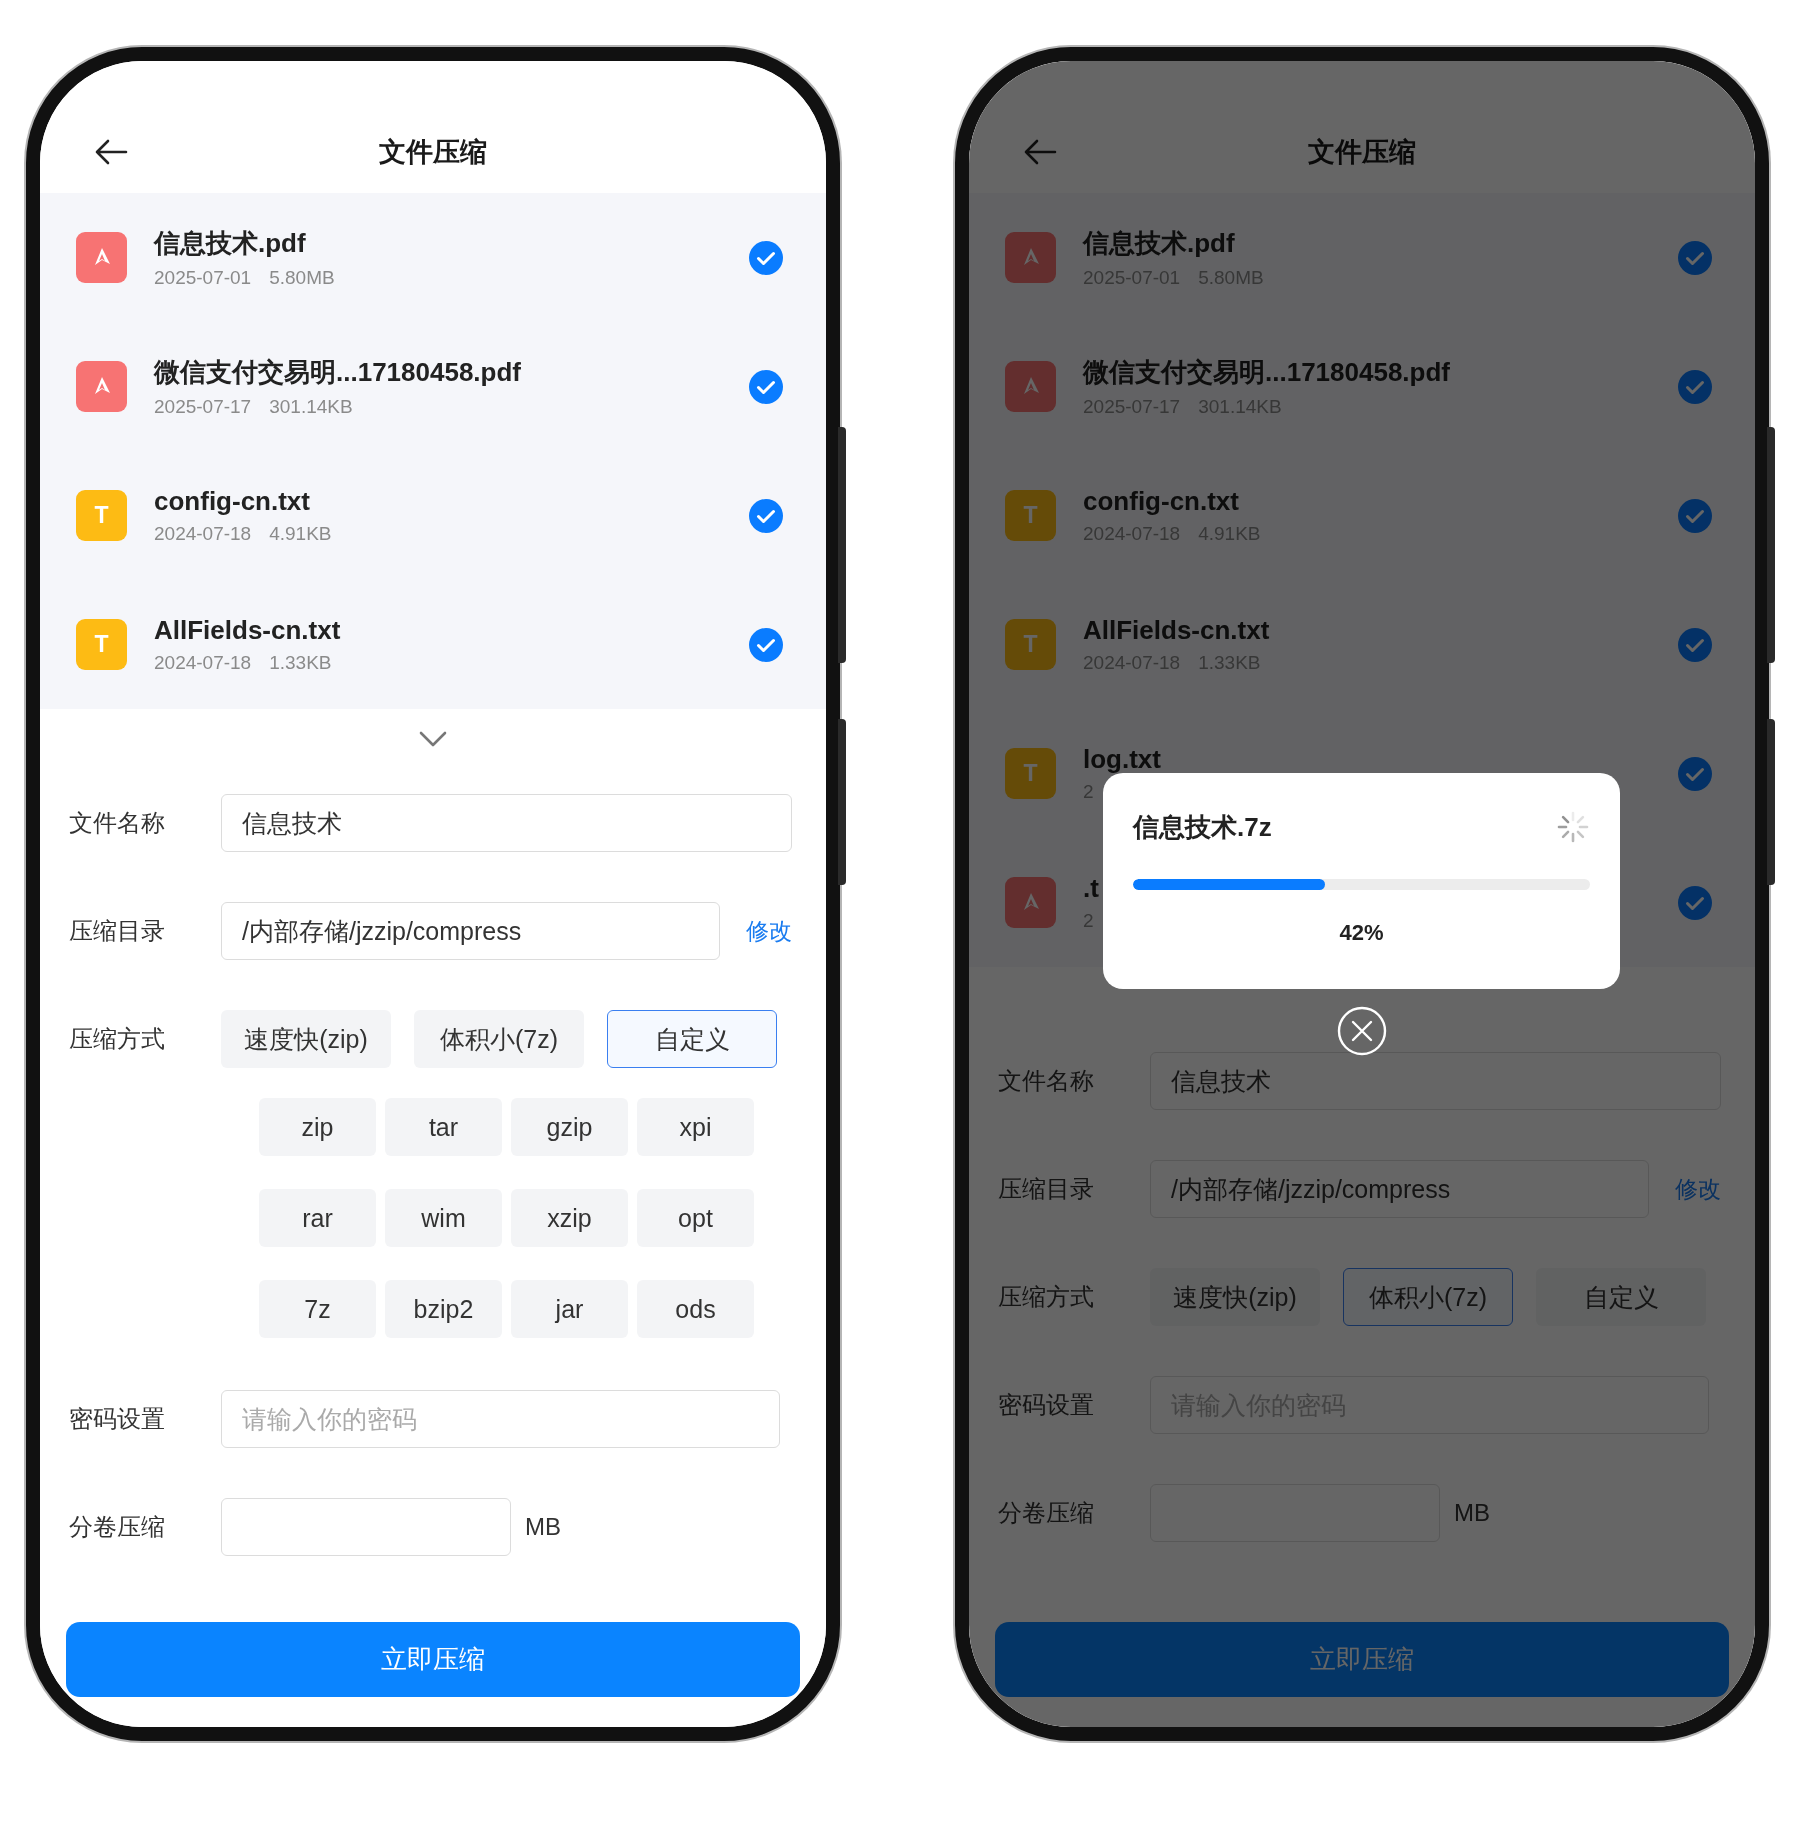  Describe the element at coordinates (1362, 1031) in the screenshot. I see `close-icon` at that location.